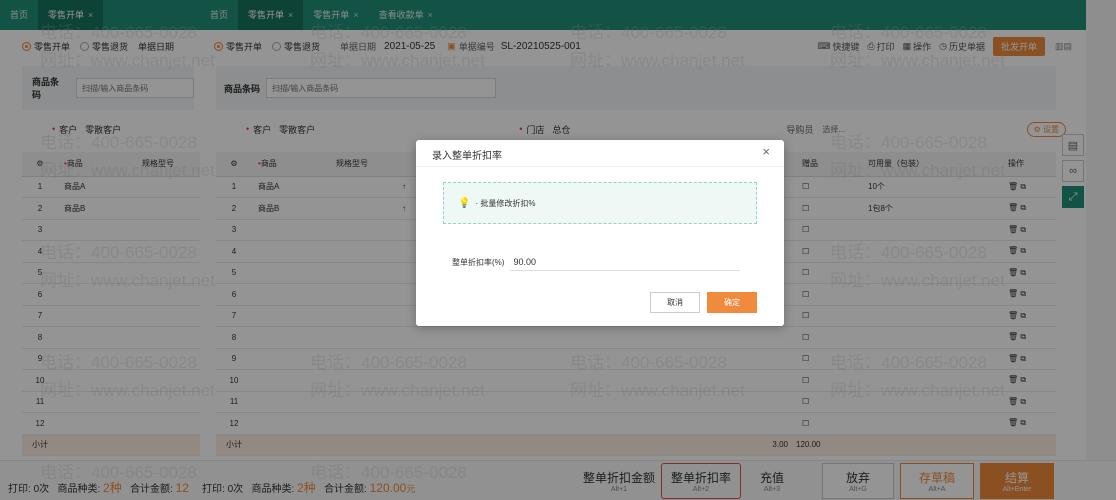 Image resolution: width=1116 pixels, height=500 pixels. I want to click on discount-rate-input, so click(625, 262).